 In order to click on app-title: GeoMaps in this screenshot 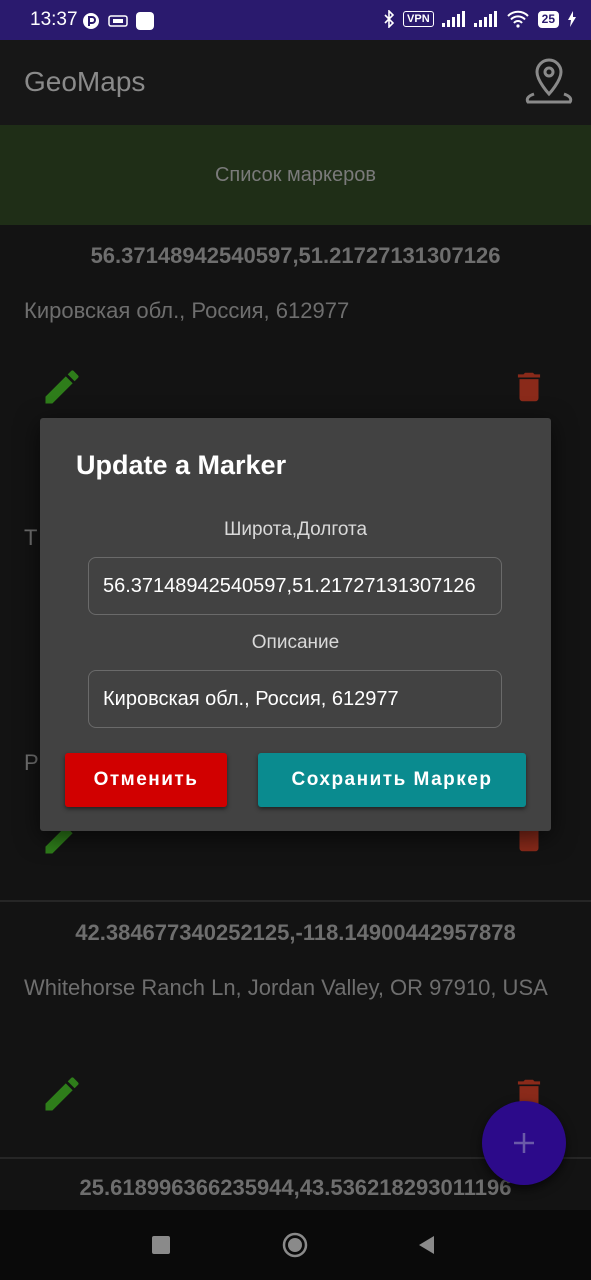, I will do `click(85, 81)`.